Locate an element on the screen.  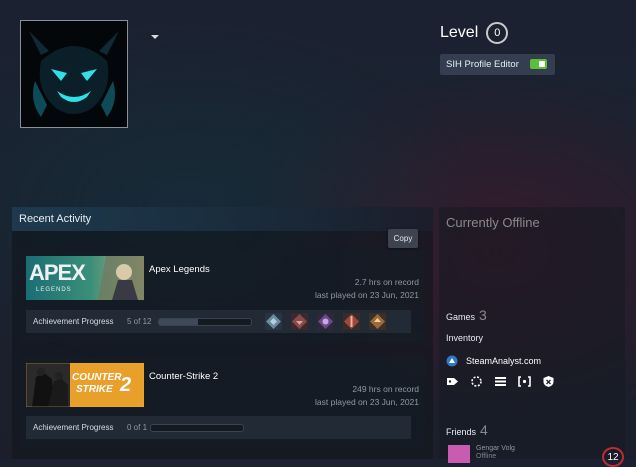
achievement-progress-fill is located at coordinates (178, 322).